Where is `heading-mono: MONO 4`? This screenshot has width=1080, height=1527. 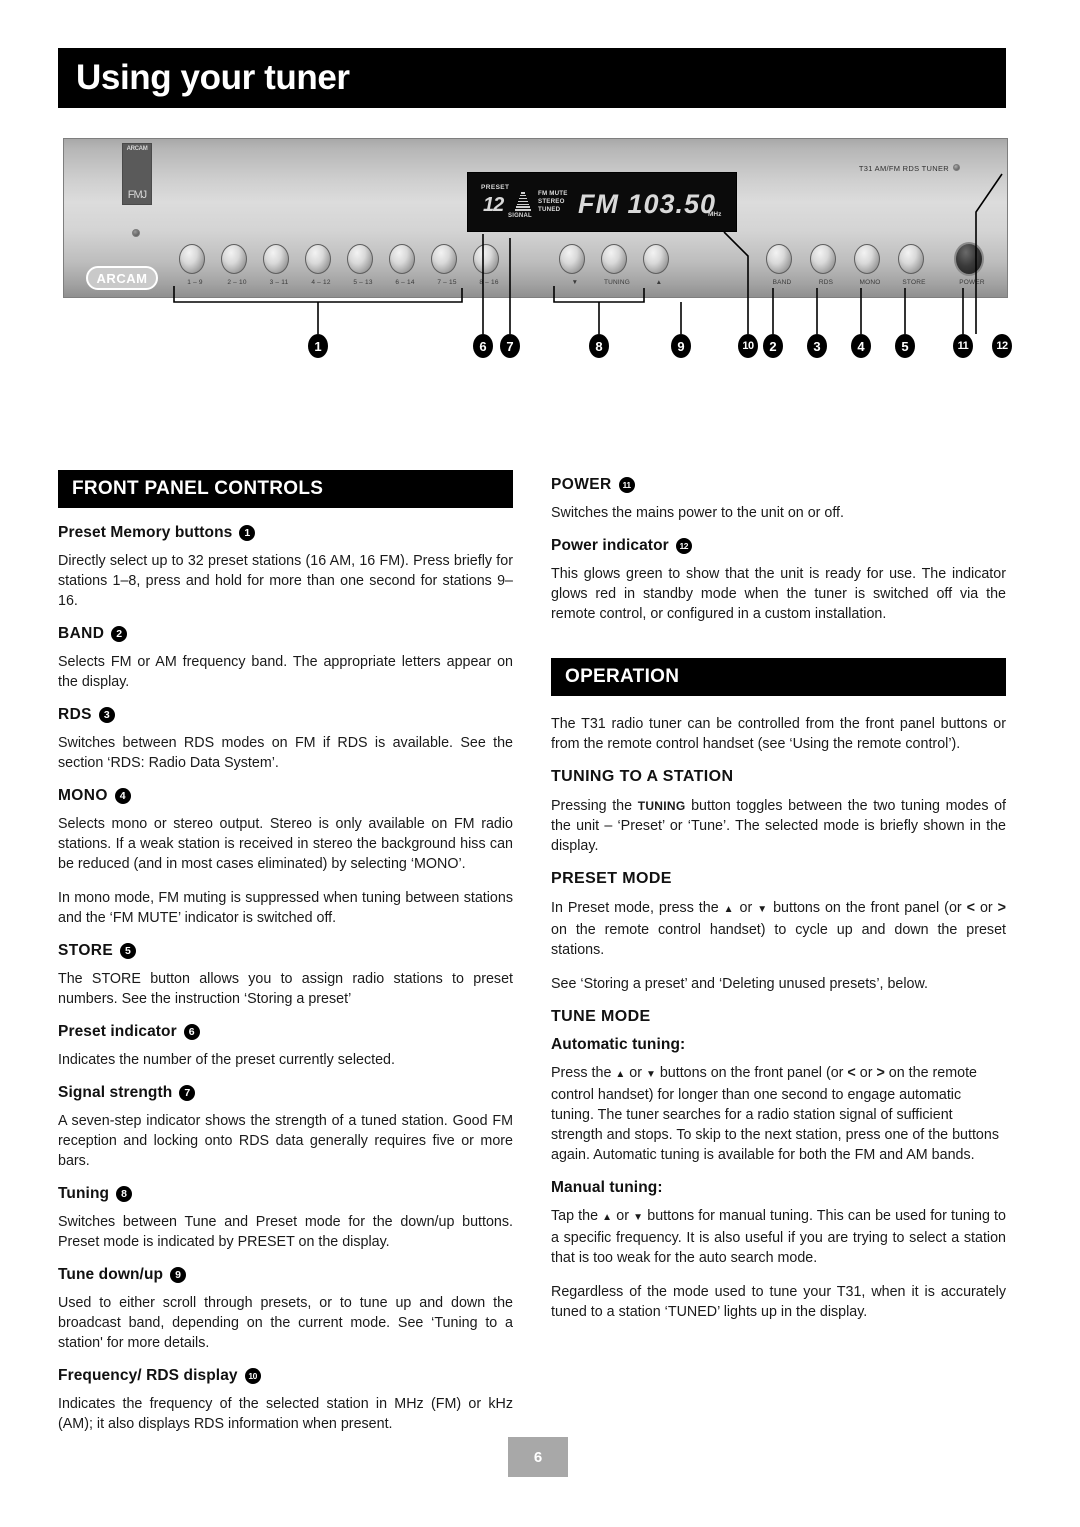
heading-mono: MONO 4 is located at coordinates (285, 796).